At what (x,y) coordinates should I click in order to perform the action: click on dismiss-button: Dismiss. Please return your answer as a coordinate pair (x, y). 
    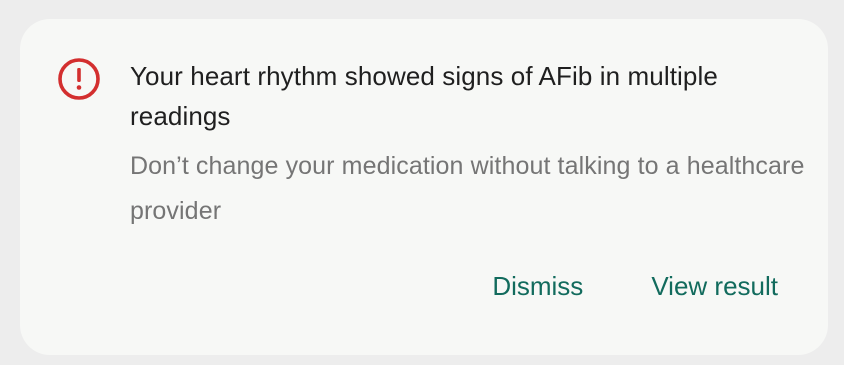
    Looking at the image, I should click on (537, 286).